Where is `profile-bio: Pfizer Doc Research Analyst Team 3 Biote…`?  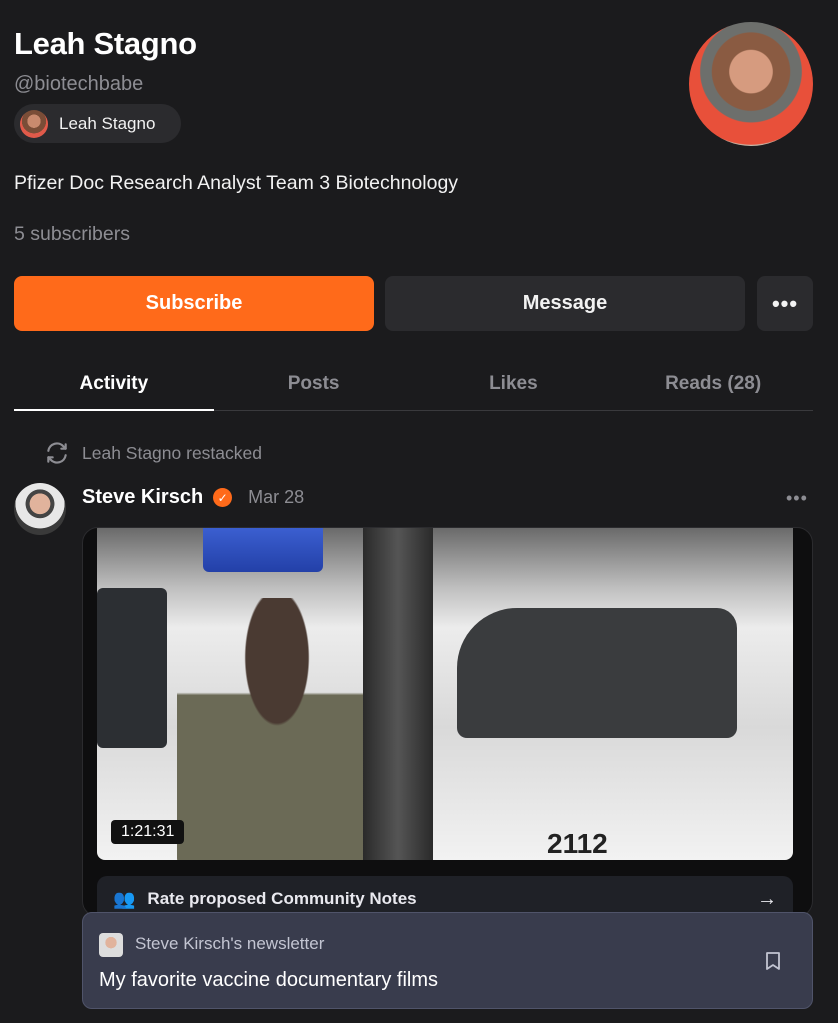
profile-bio: Pfizer Doc Research Analyst Team 3 Biote… is located at coordinates (236, 183).